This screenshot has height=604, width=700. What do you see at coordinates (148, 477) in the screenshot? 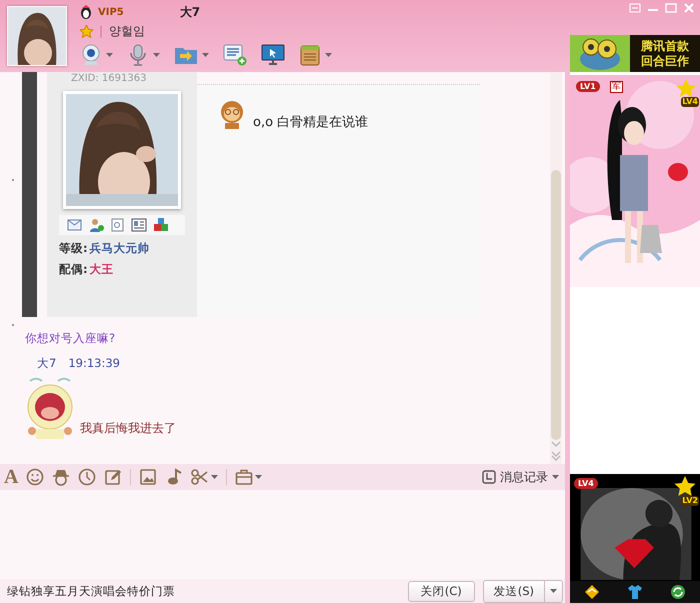
I see `image-icon` at bounding box center [148, 477].